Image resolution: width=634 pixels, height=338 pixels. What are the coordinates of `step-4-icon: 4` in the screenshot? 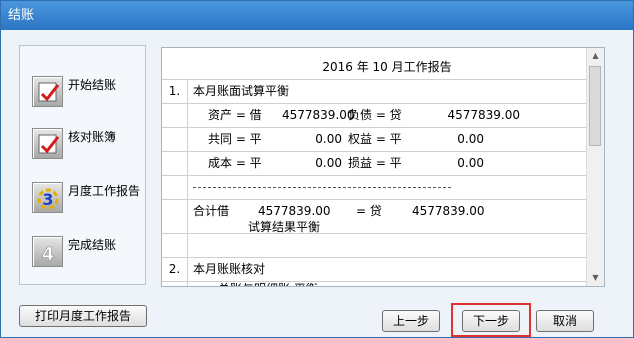 It's located at (47, 251).